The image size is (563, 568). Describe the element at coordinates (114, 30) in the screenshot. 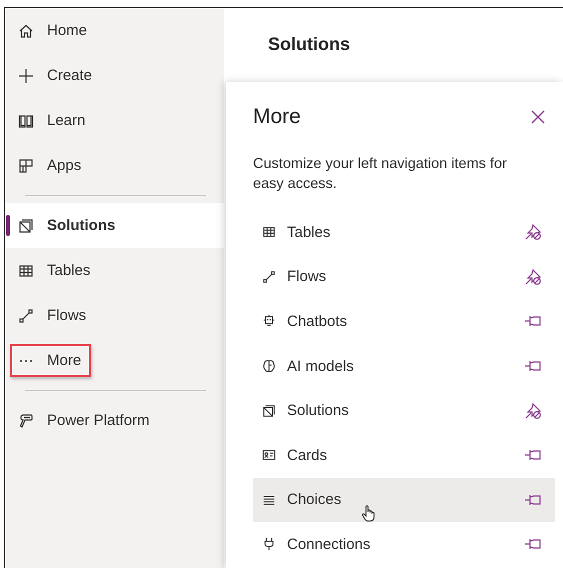

I see `nav-item: Home` at that location.